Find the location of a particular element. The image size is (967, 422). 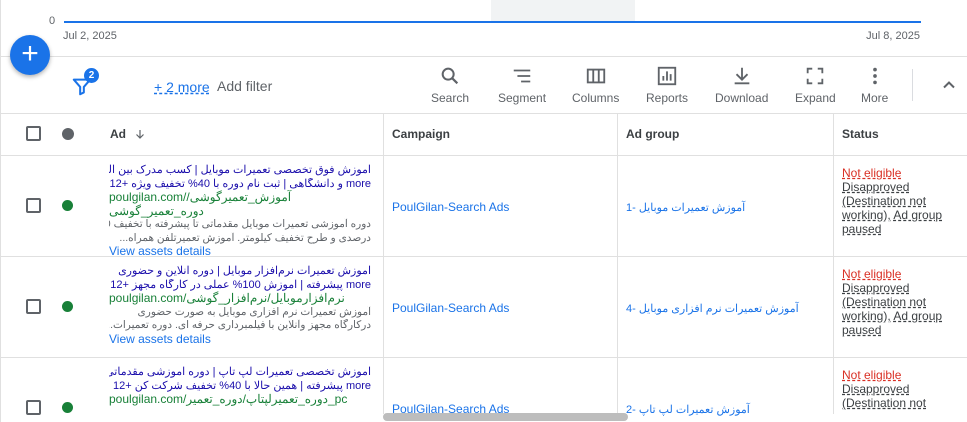

columns-label: Columns is located at coordinates (596, 98).